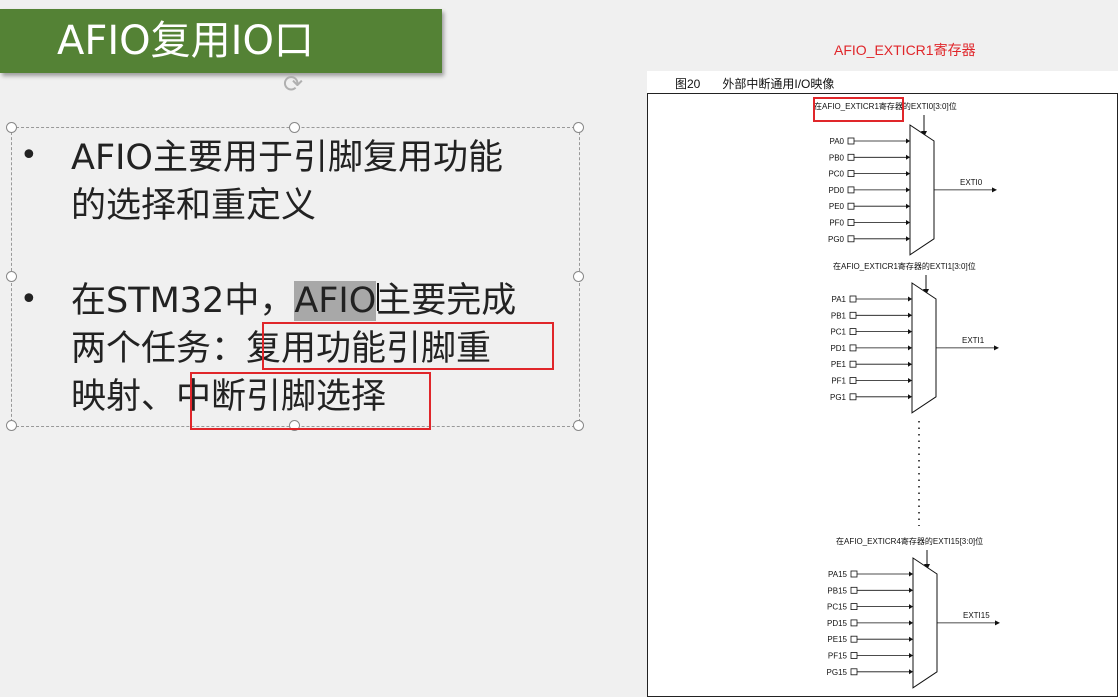  I want to click on group-2-header: 在AFIO_EXTICR4寄存器的EXTI15[3:0]位, so click(909, 541).